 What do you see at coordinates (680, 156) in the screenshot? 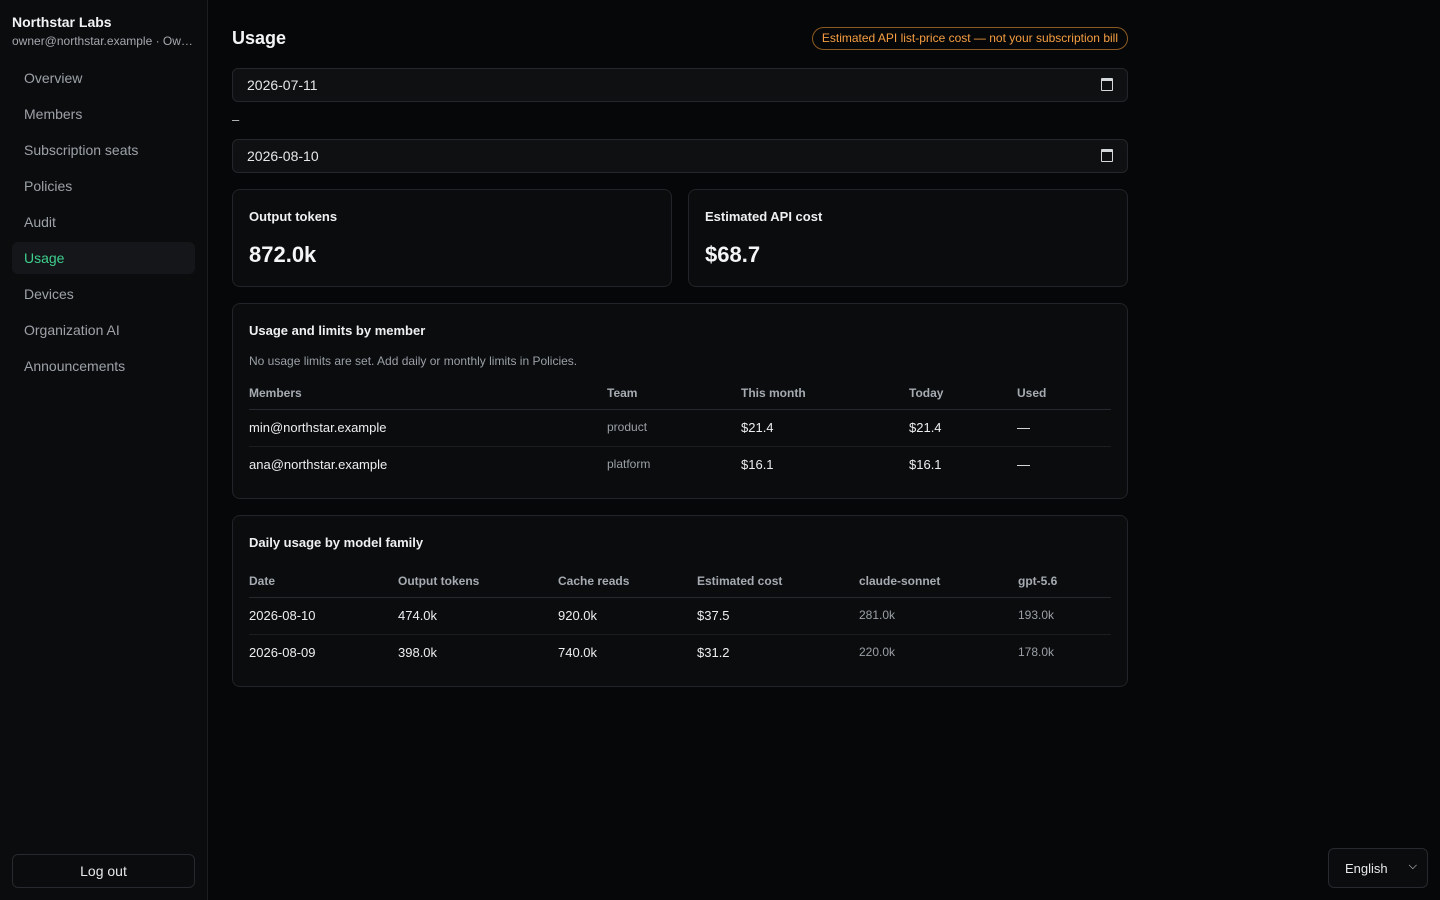
I see `end-date-input: 2026-08-10` at bounding box center [680, 156].